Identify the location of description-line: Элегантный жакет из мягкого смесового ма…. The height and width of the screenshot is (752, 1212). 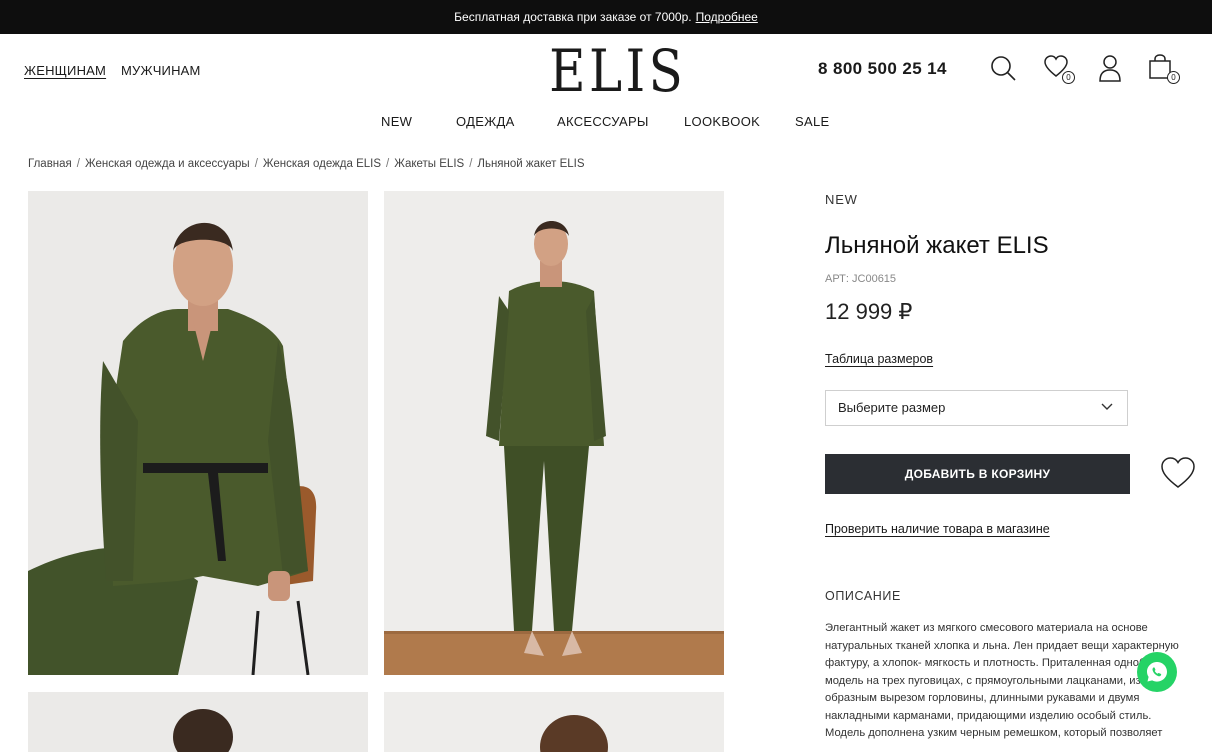
(986, 628).